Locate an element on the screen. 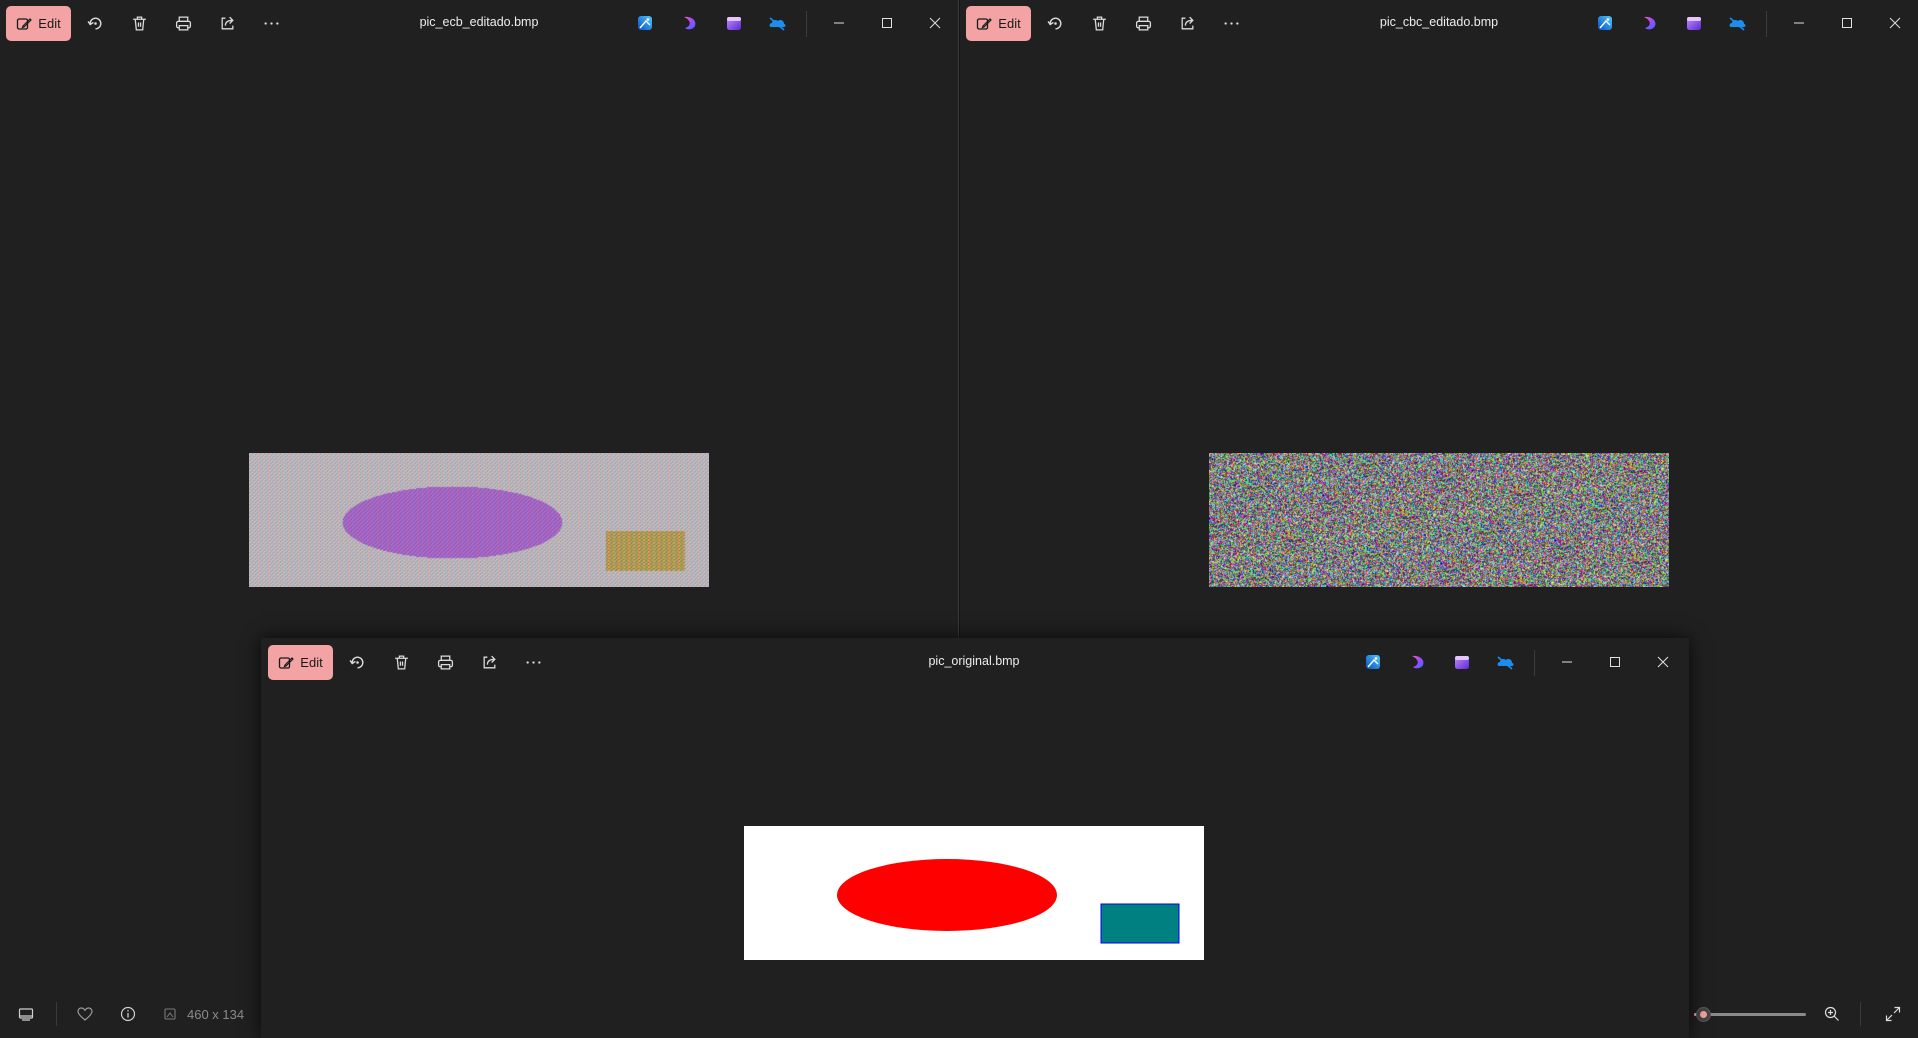  dimensions-icon is located at coordinates (170, 1014).